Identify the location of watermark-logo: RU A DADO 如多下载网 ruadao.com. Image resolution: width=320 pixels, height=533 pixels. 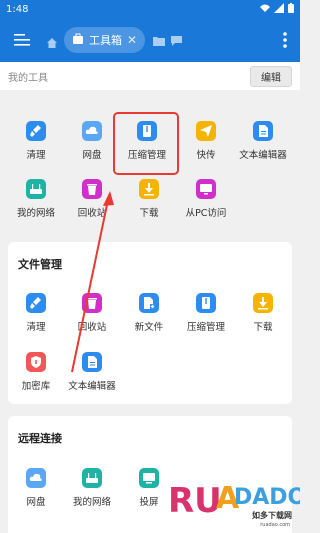
(237, 505).